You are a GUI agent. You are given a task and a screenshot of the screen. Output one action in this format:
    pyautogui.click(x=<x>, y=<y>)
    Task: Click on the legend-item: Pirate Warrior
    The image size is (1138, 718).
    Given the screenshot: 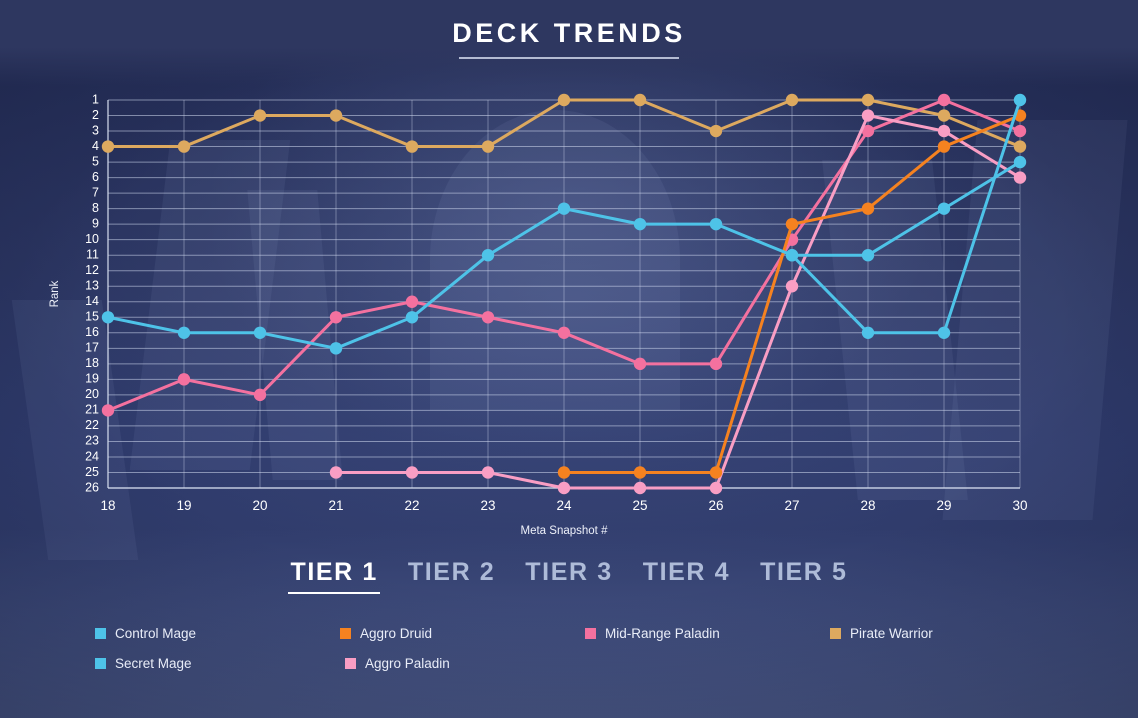 What is the action you would take?
    pyautogui.click(x=952, y=633)
    